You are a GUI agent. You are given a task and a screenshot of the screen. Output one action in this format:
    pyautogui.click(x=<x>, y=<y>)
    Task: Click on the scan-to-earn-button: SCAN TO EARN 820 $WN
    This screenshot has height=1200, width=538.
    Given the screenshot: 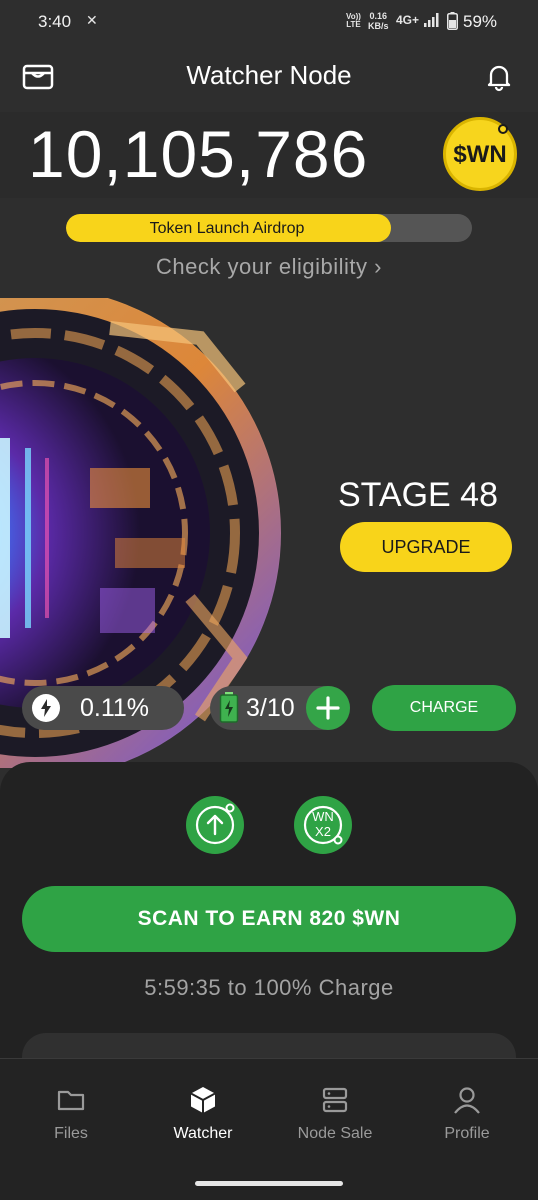 What is the action you would take?
    pyautogui.click(x=269, y=919)
    